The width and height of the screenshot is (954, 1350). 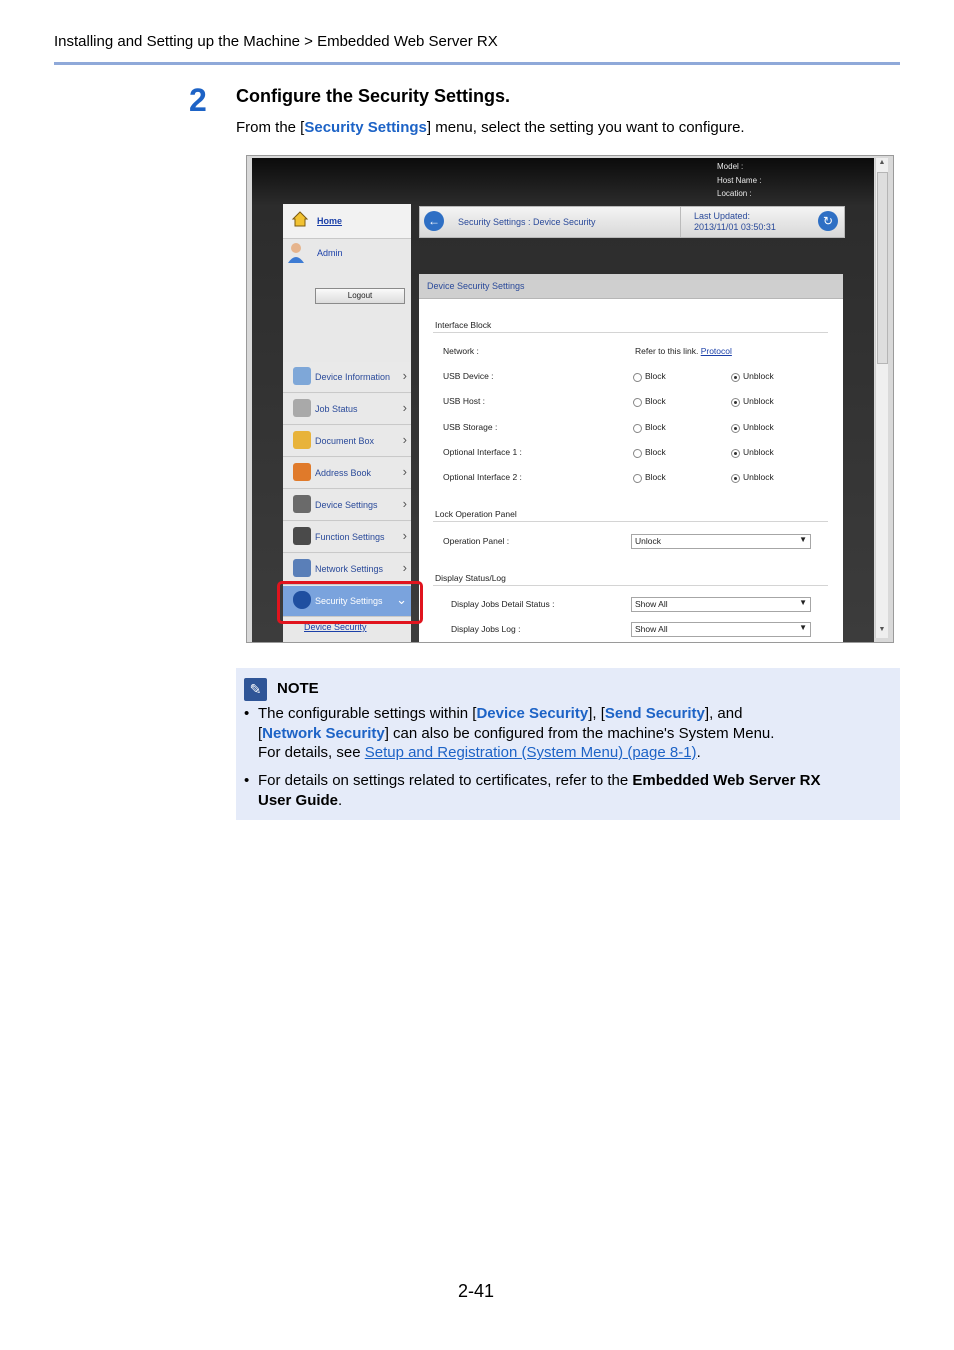 I want to click on display-status-log-heading: Display Status/Log, so click(x=470, y=578).